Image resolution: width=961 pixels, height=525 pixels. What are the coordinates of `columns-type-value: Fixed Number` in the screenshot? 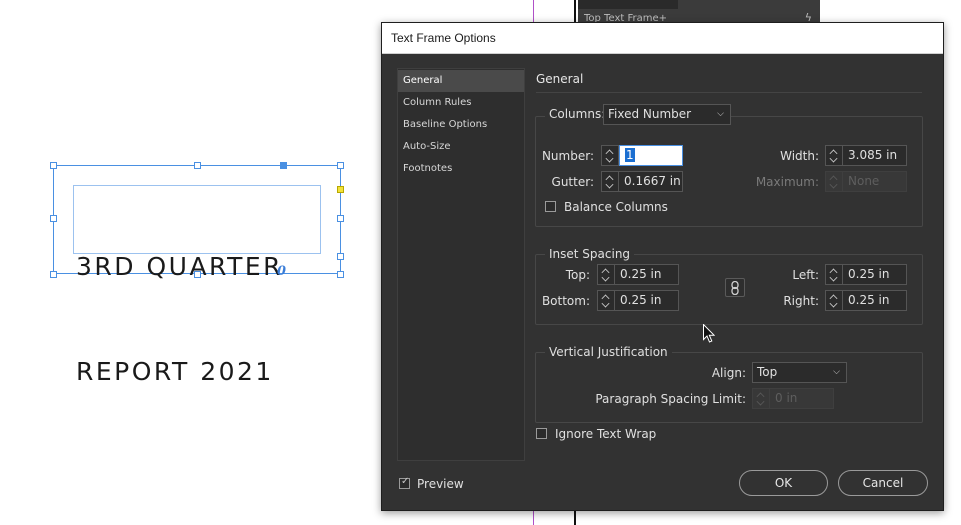 It's located at (650, 114).